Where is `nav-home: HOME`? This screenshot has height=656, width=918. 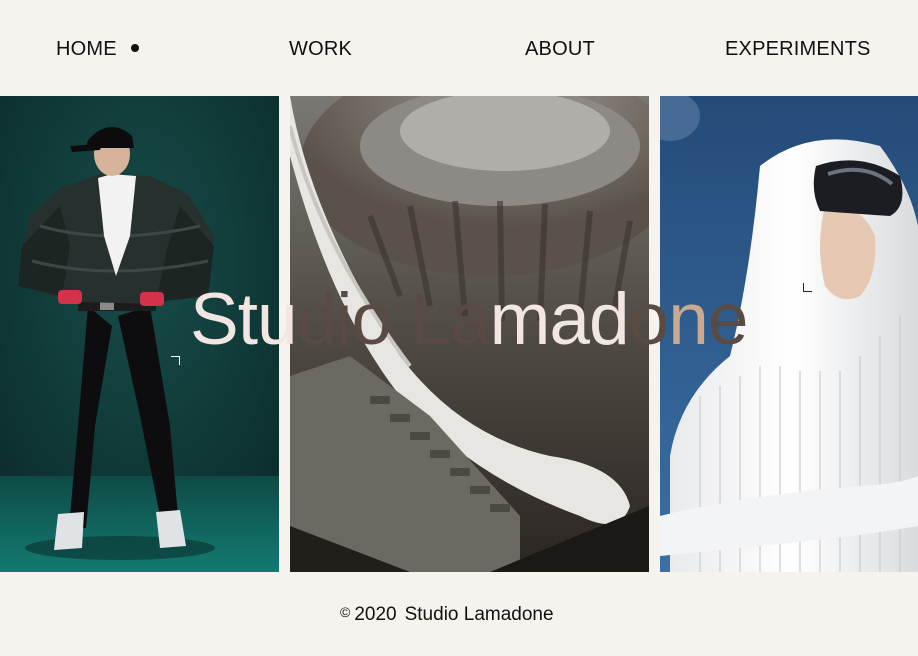
nav-home: HOME is located at coordinates (86, 49).